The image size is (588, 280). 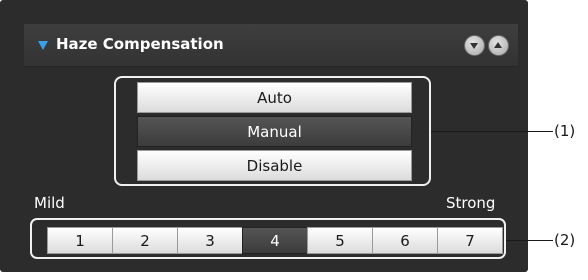 I want to click on chevron-down-icon, so click(x=474, y=46).